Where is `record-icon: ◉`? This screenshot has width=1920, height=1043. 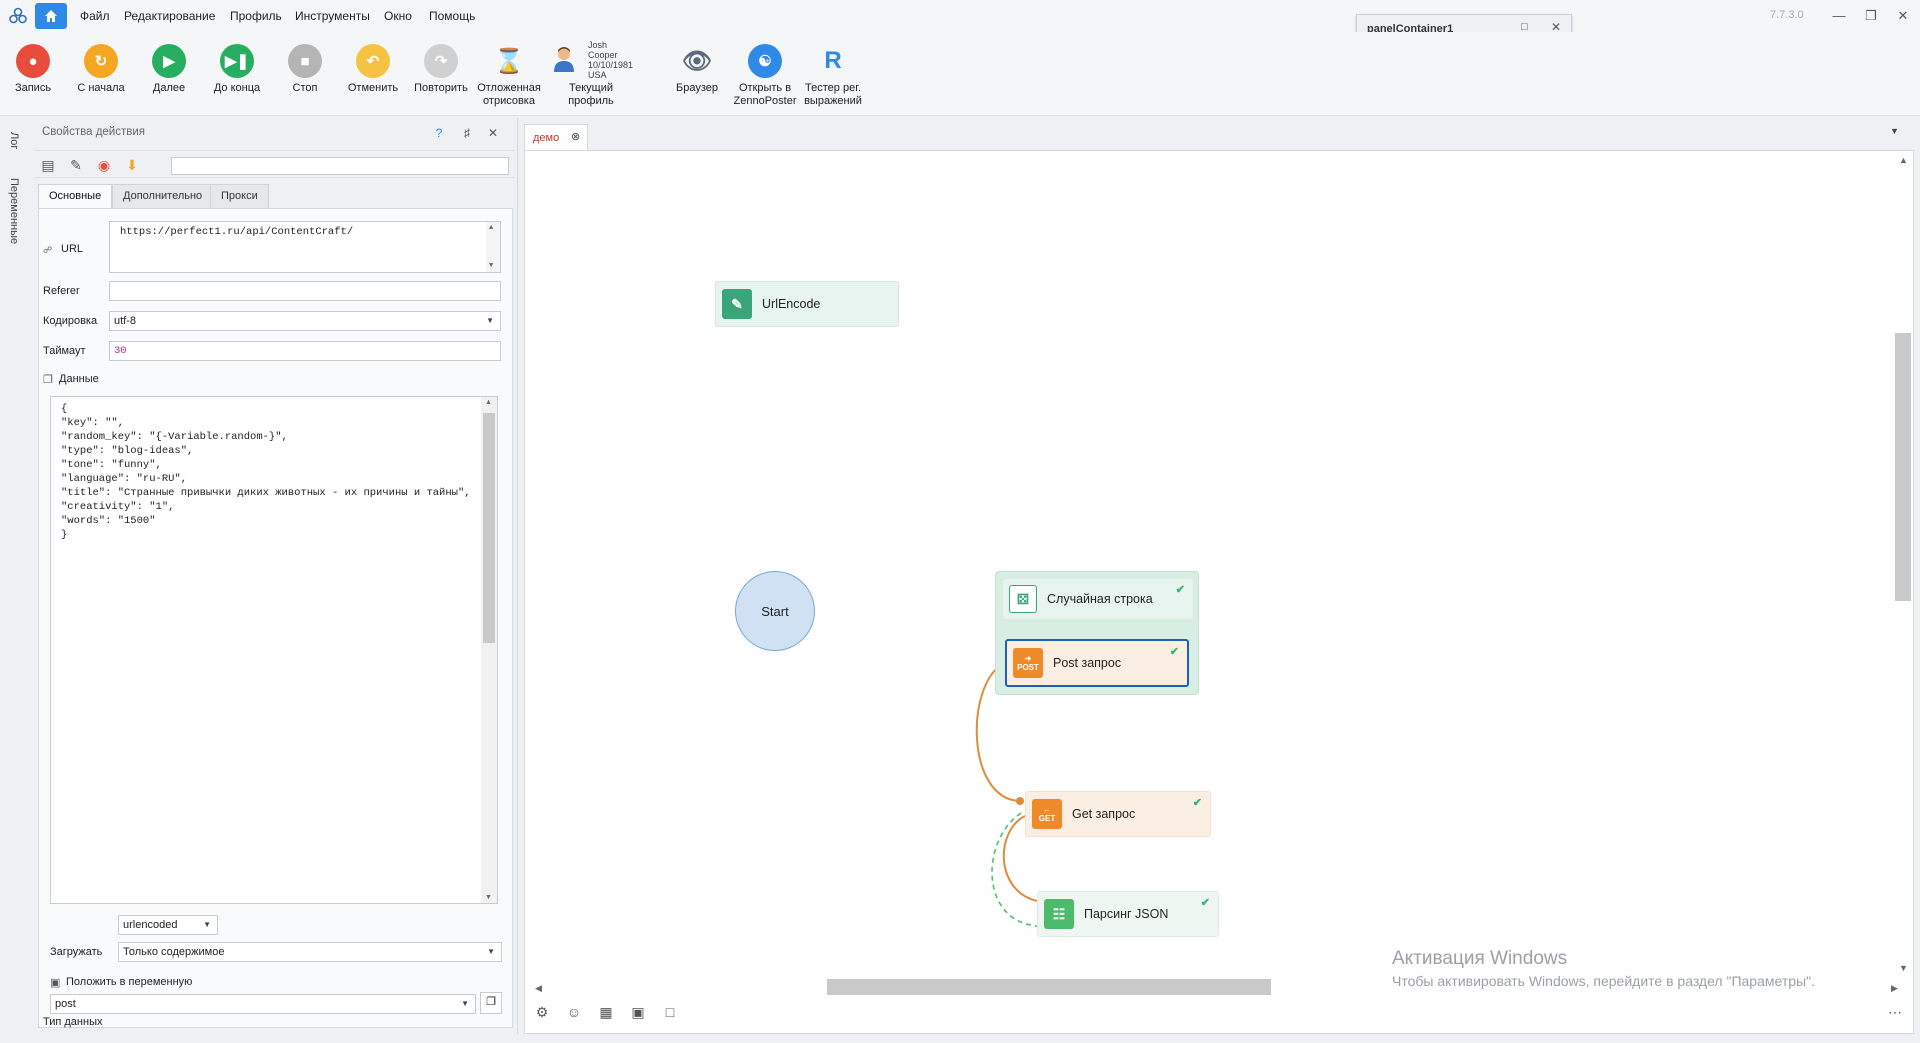
record-icon: ◉ is located at coordinates (104, 165).